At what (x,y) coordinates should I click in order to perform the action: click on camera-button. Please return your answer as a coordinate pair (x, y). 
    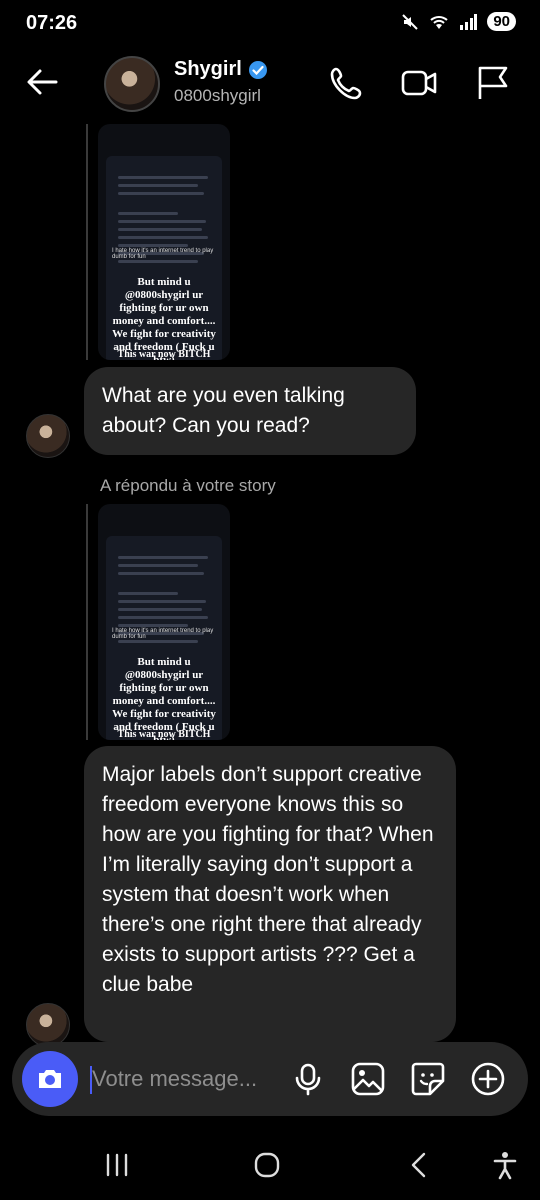
    Looking at the image, I should click on (50, 1079).